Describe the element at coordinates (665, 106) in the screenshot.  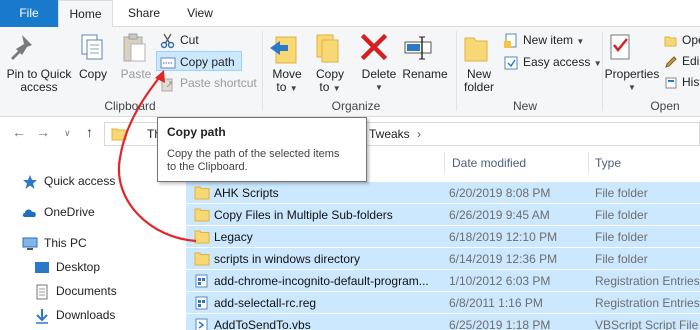
I see `open-group-label: Open` at that location.